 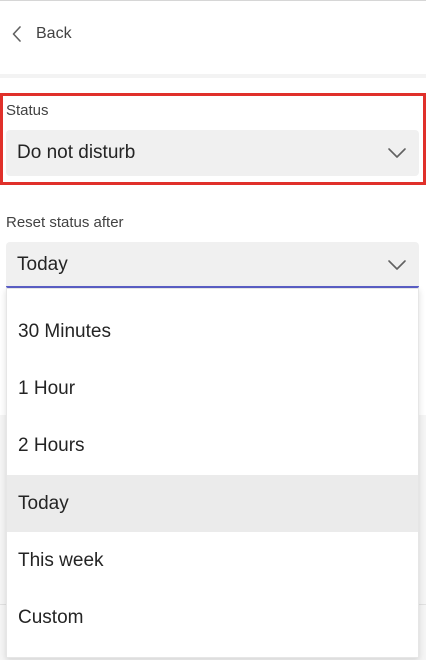 What do you see at coordinates (213, 37) in the screenshot?
I see `header-bar: Back` at bounding box center [213, 37].